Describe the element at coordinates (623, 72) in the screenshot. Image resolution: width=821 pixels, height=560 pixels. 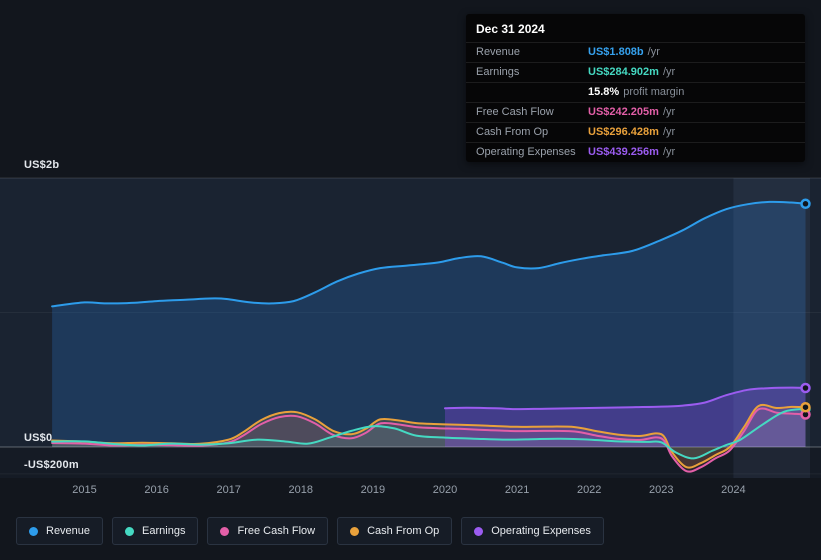
I see `tooltip-value: US$284.902m` at that location.